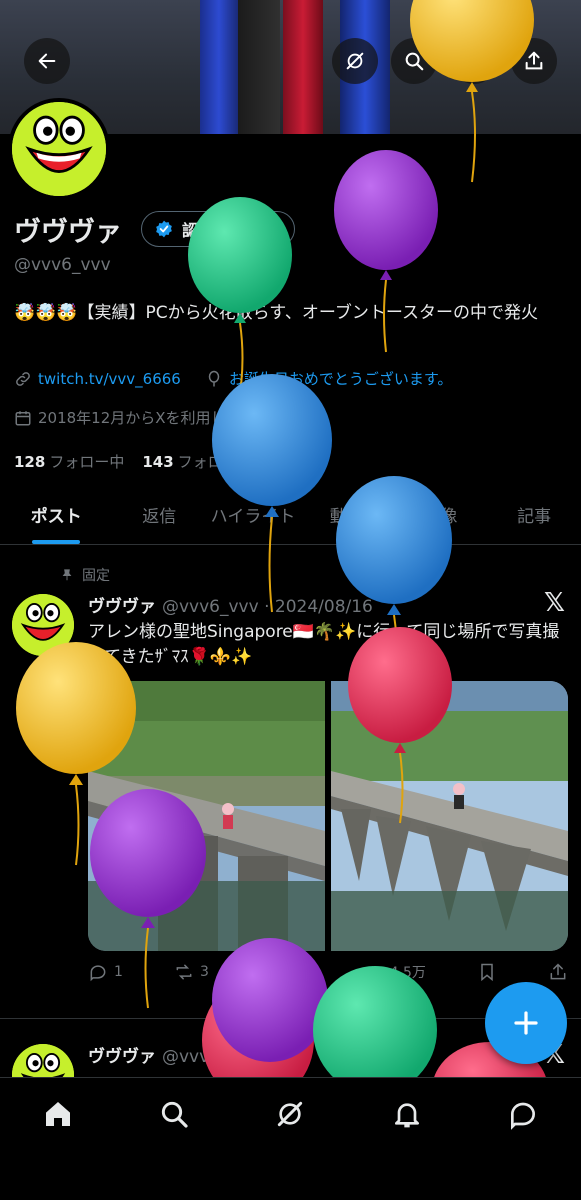 The height and width of the screenshot is (1200, 581). I want to click on repost-button: 3, so click(191, 972).